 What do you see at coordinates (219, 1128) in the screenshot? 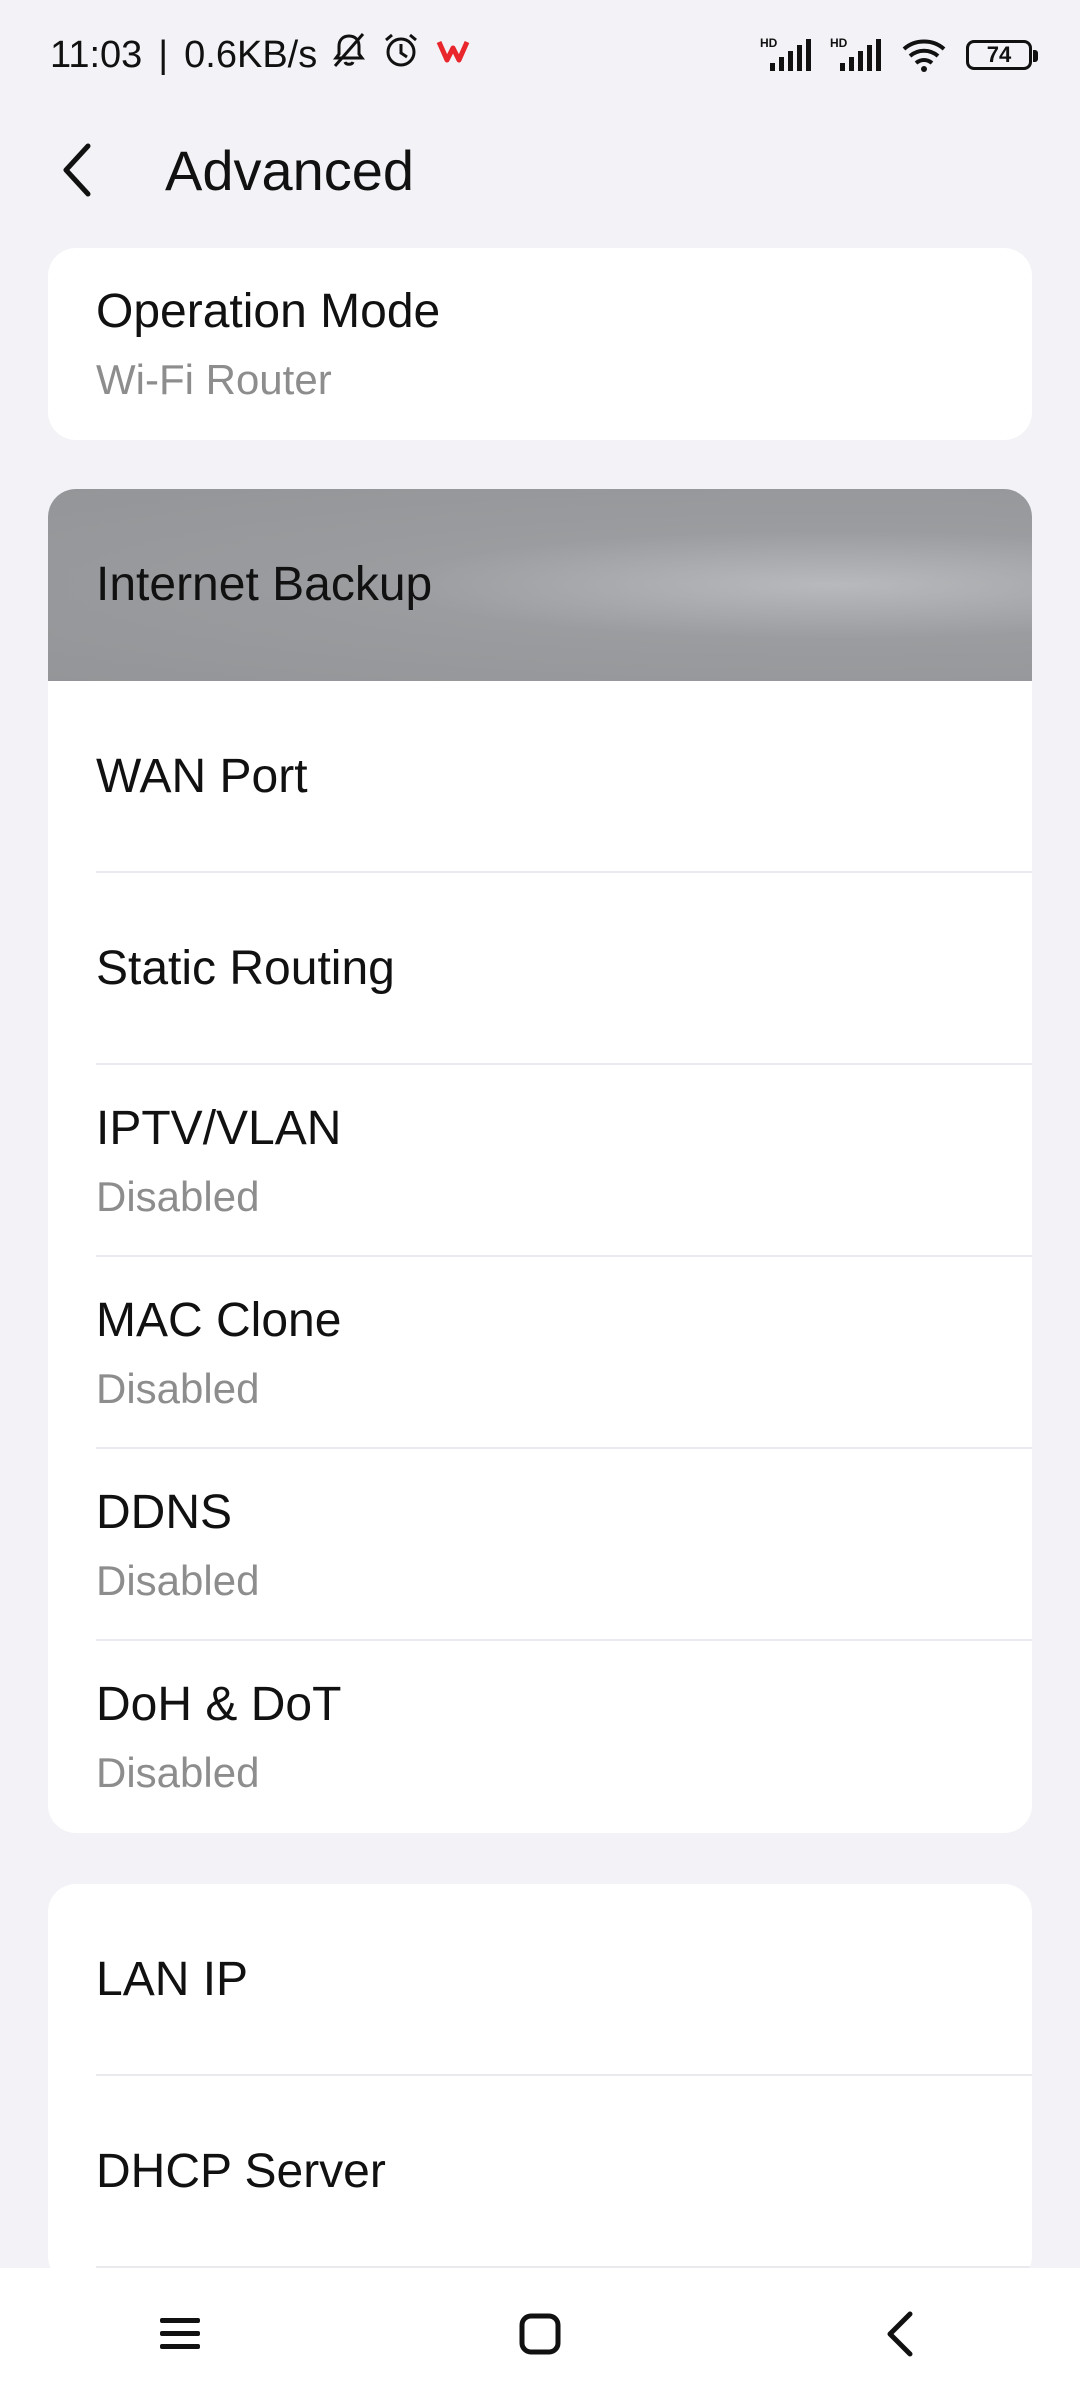
I see `item-title: IPTV/VLAN` at bounding box center [219, 1128].